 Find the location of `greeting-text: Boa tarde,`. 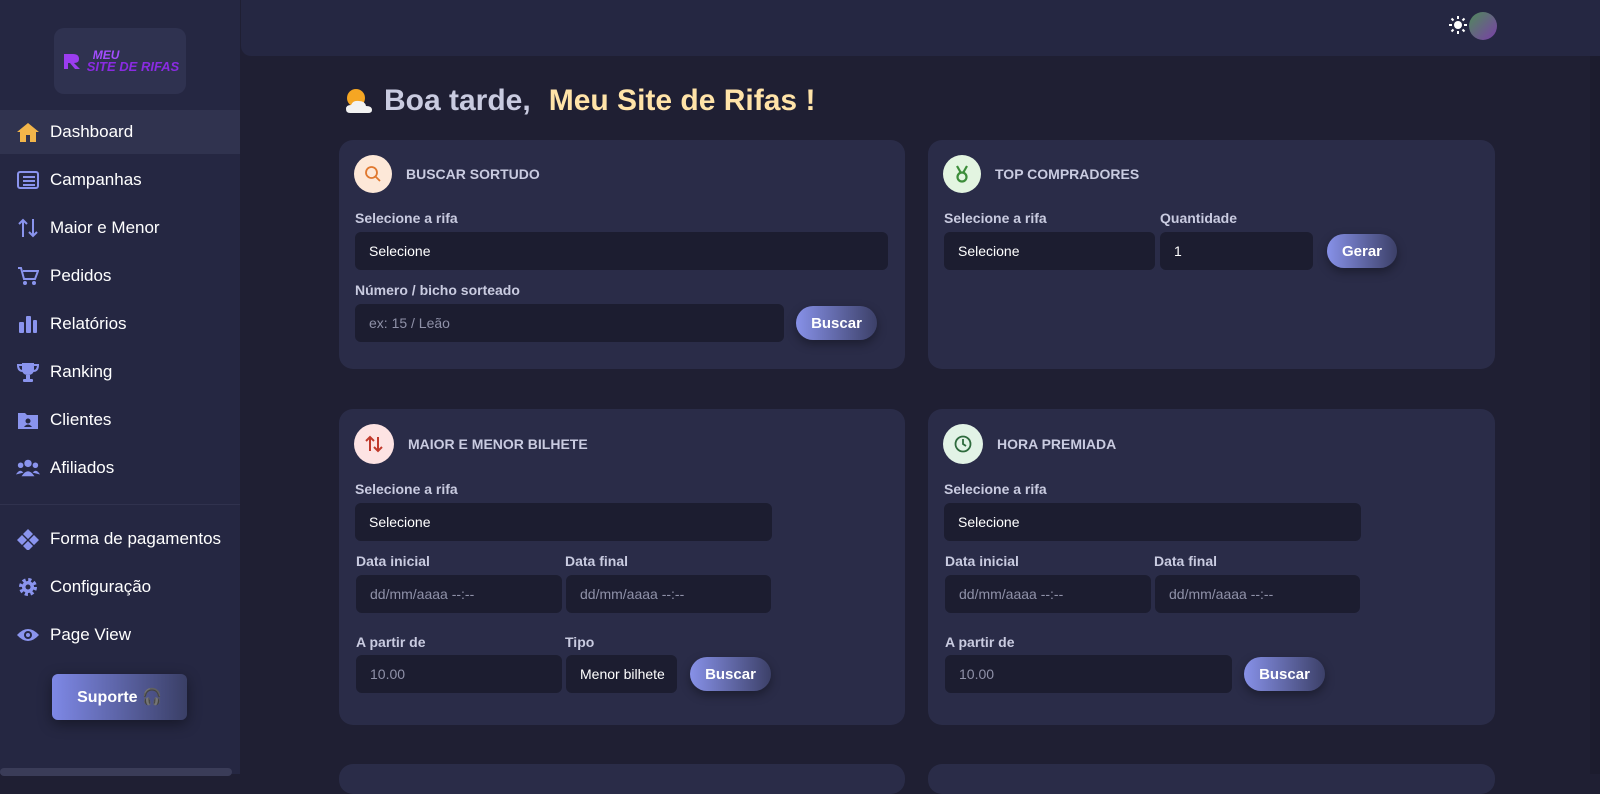

greeting-text: Boa tarde, is located at coordinates (457, 100).